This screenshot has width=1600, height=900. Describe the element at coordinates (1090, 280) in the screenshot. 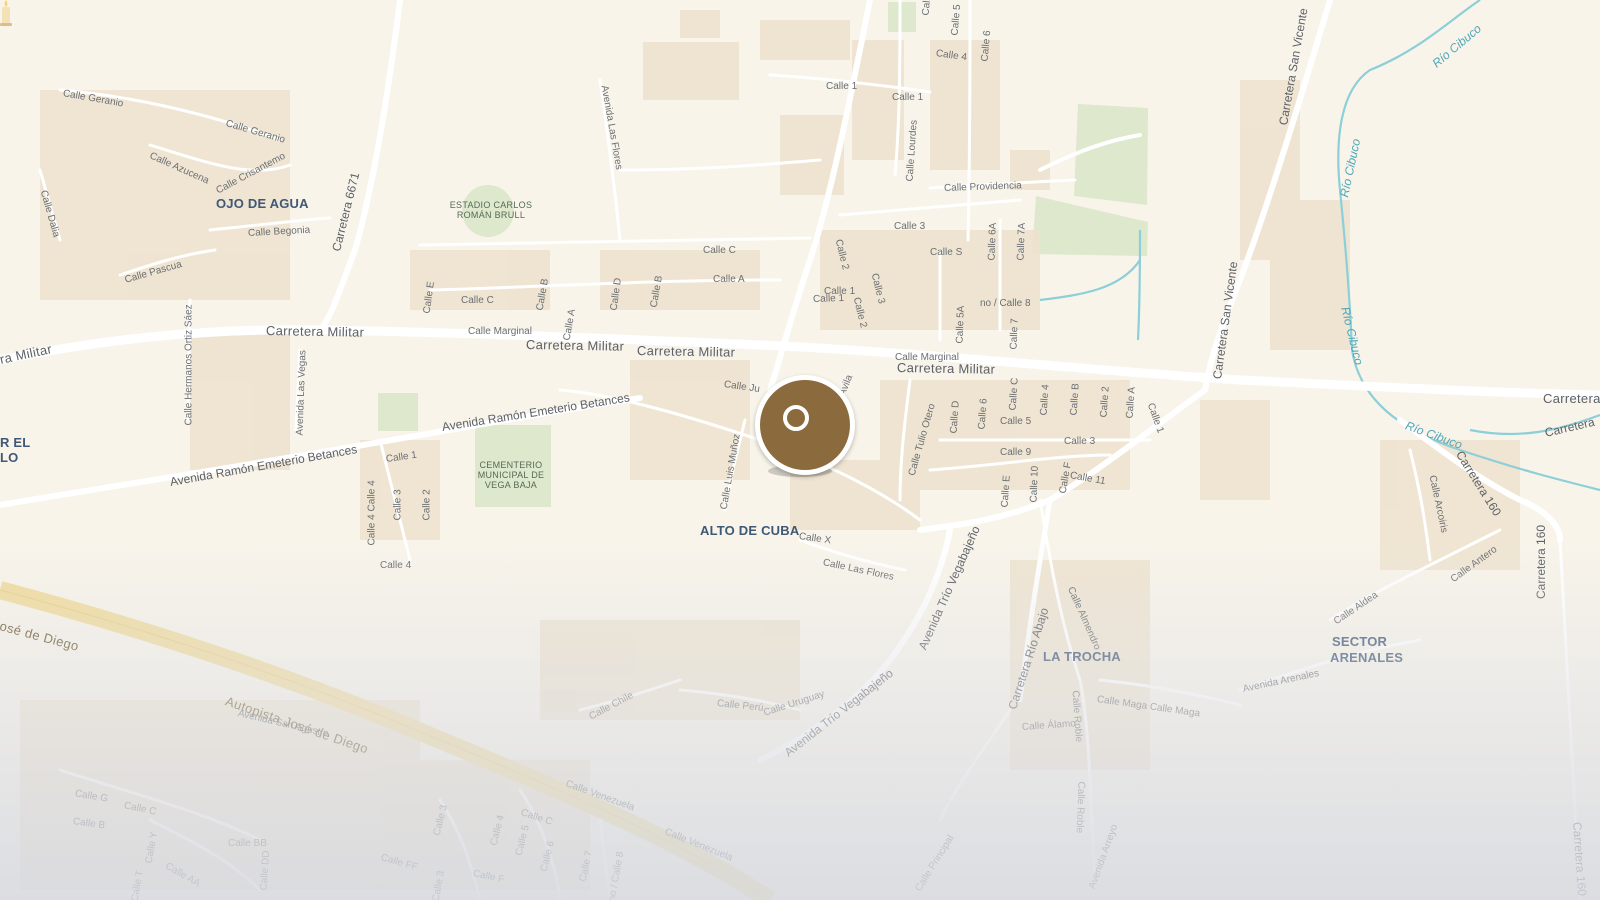

I see `stream` at that location.